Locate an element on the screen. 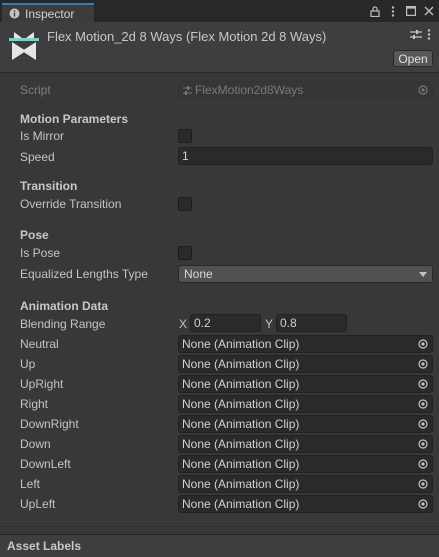 Image resolution: width=439 pixels, height=557 pixels. blending-y-input: 0.8 is located at coordinates (311, 323).